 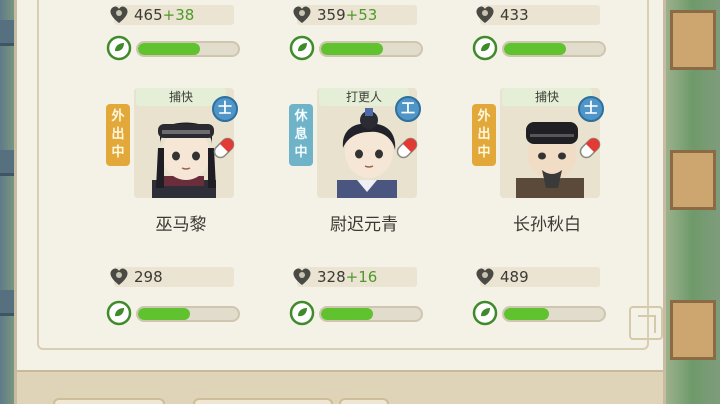 What do you see at coordinates (547, 276) in the screenshot?
I see `power-stat: 489` at bounding box center [547, 276].